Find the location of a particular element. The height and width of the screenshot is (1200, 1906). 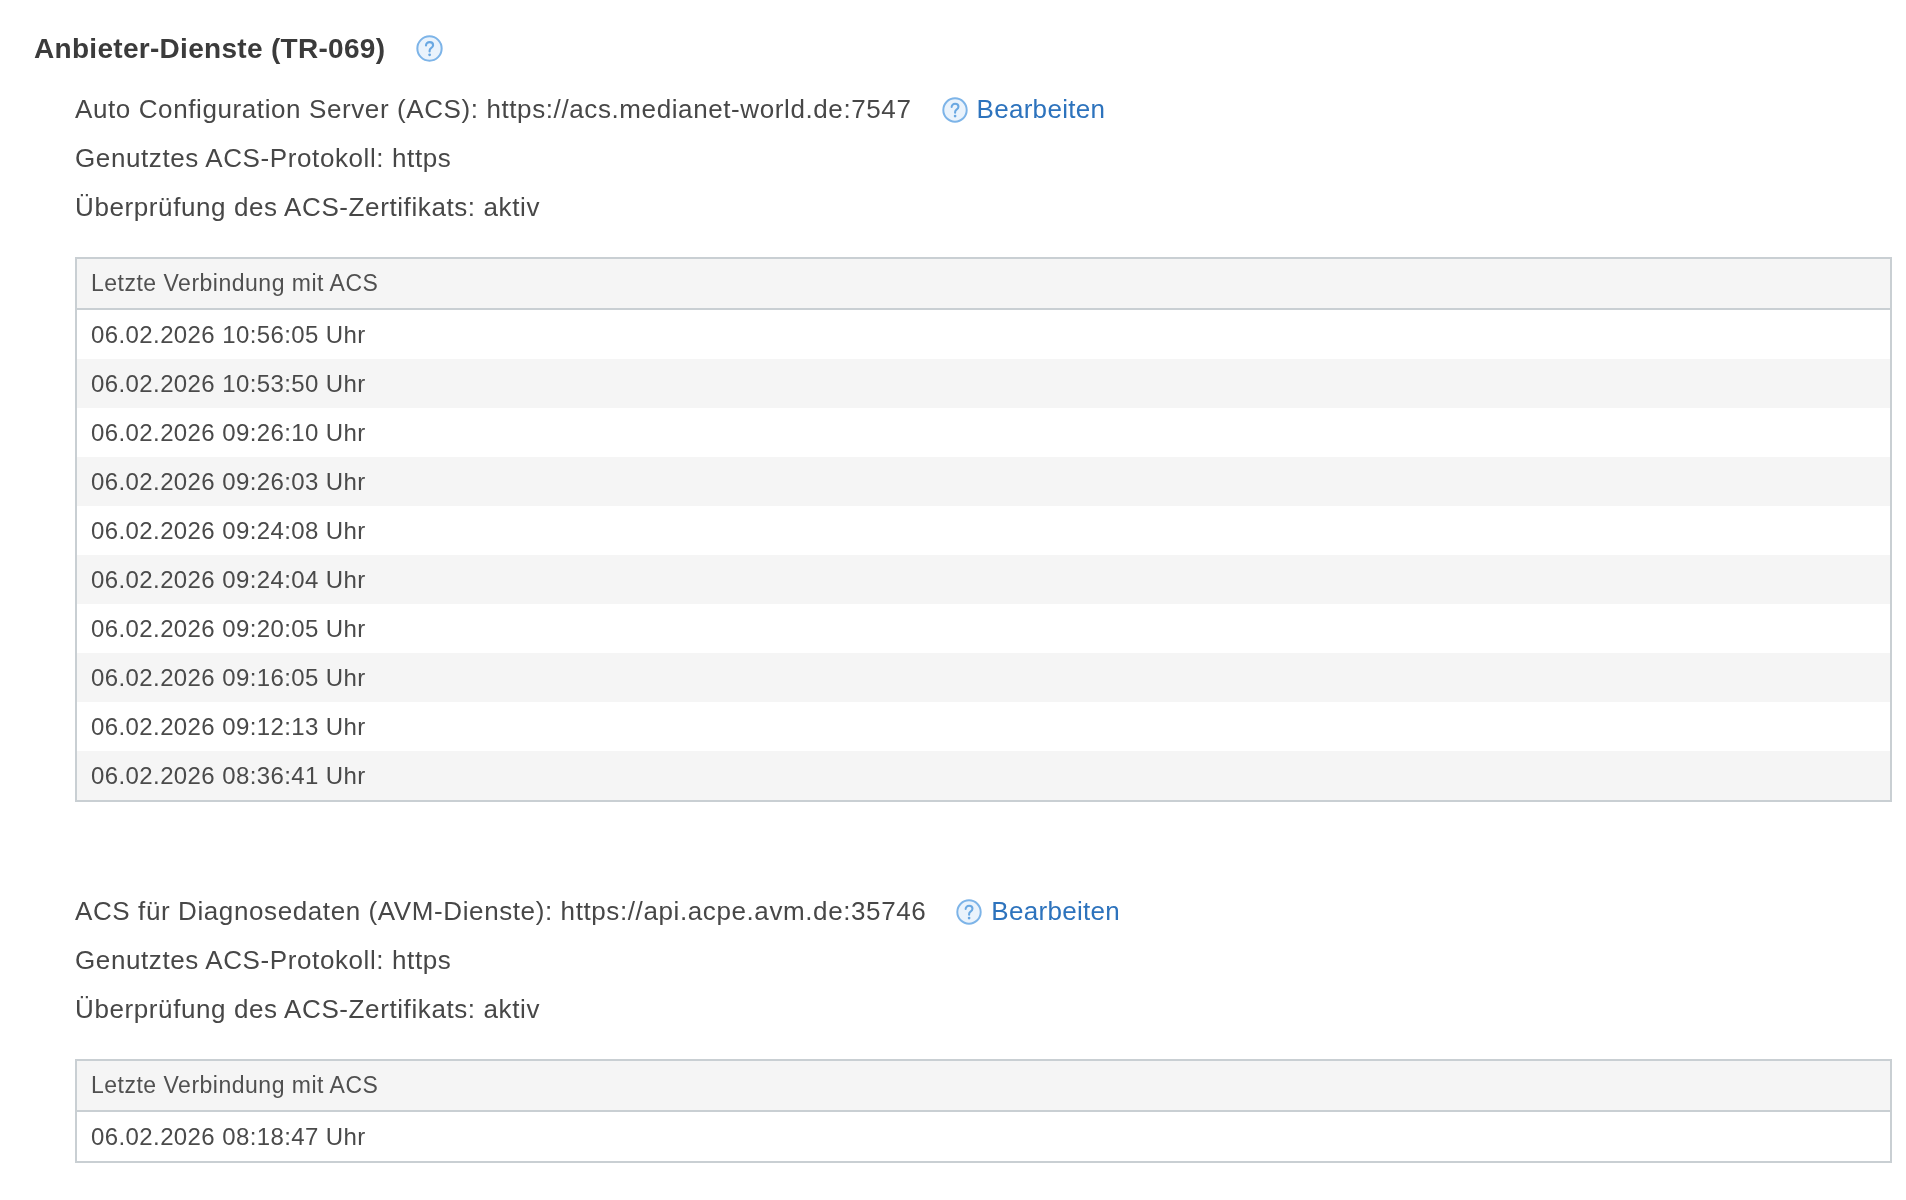

server-address-text: ACS für Diagnosedaten (AVM-Dienste): https://api.acpe.avm.de:35746 is located at coordinates (501, 911).